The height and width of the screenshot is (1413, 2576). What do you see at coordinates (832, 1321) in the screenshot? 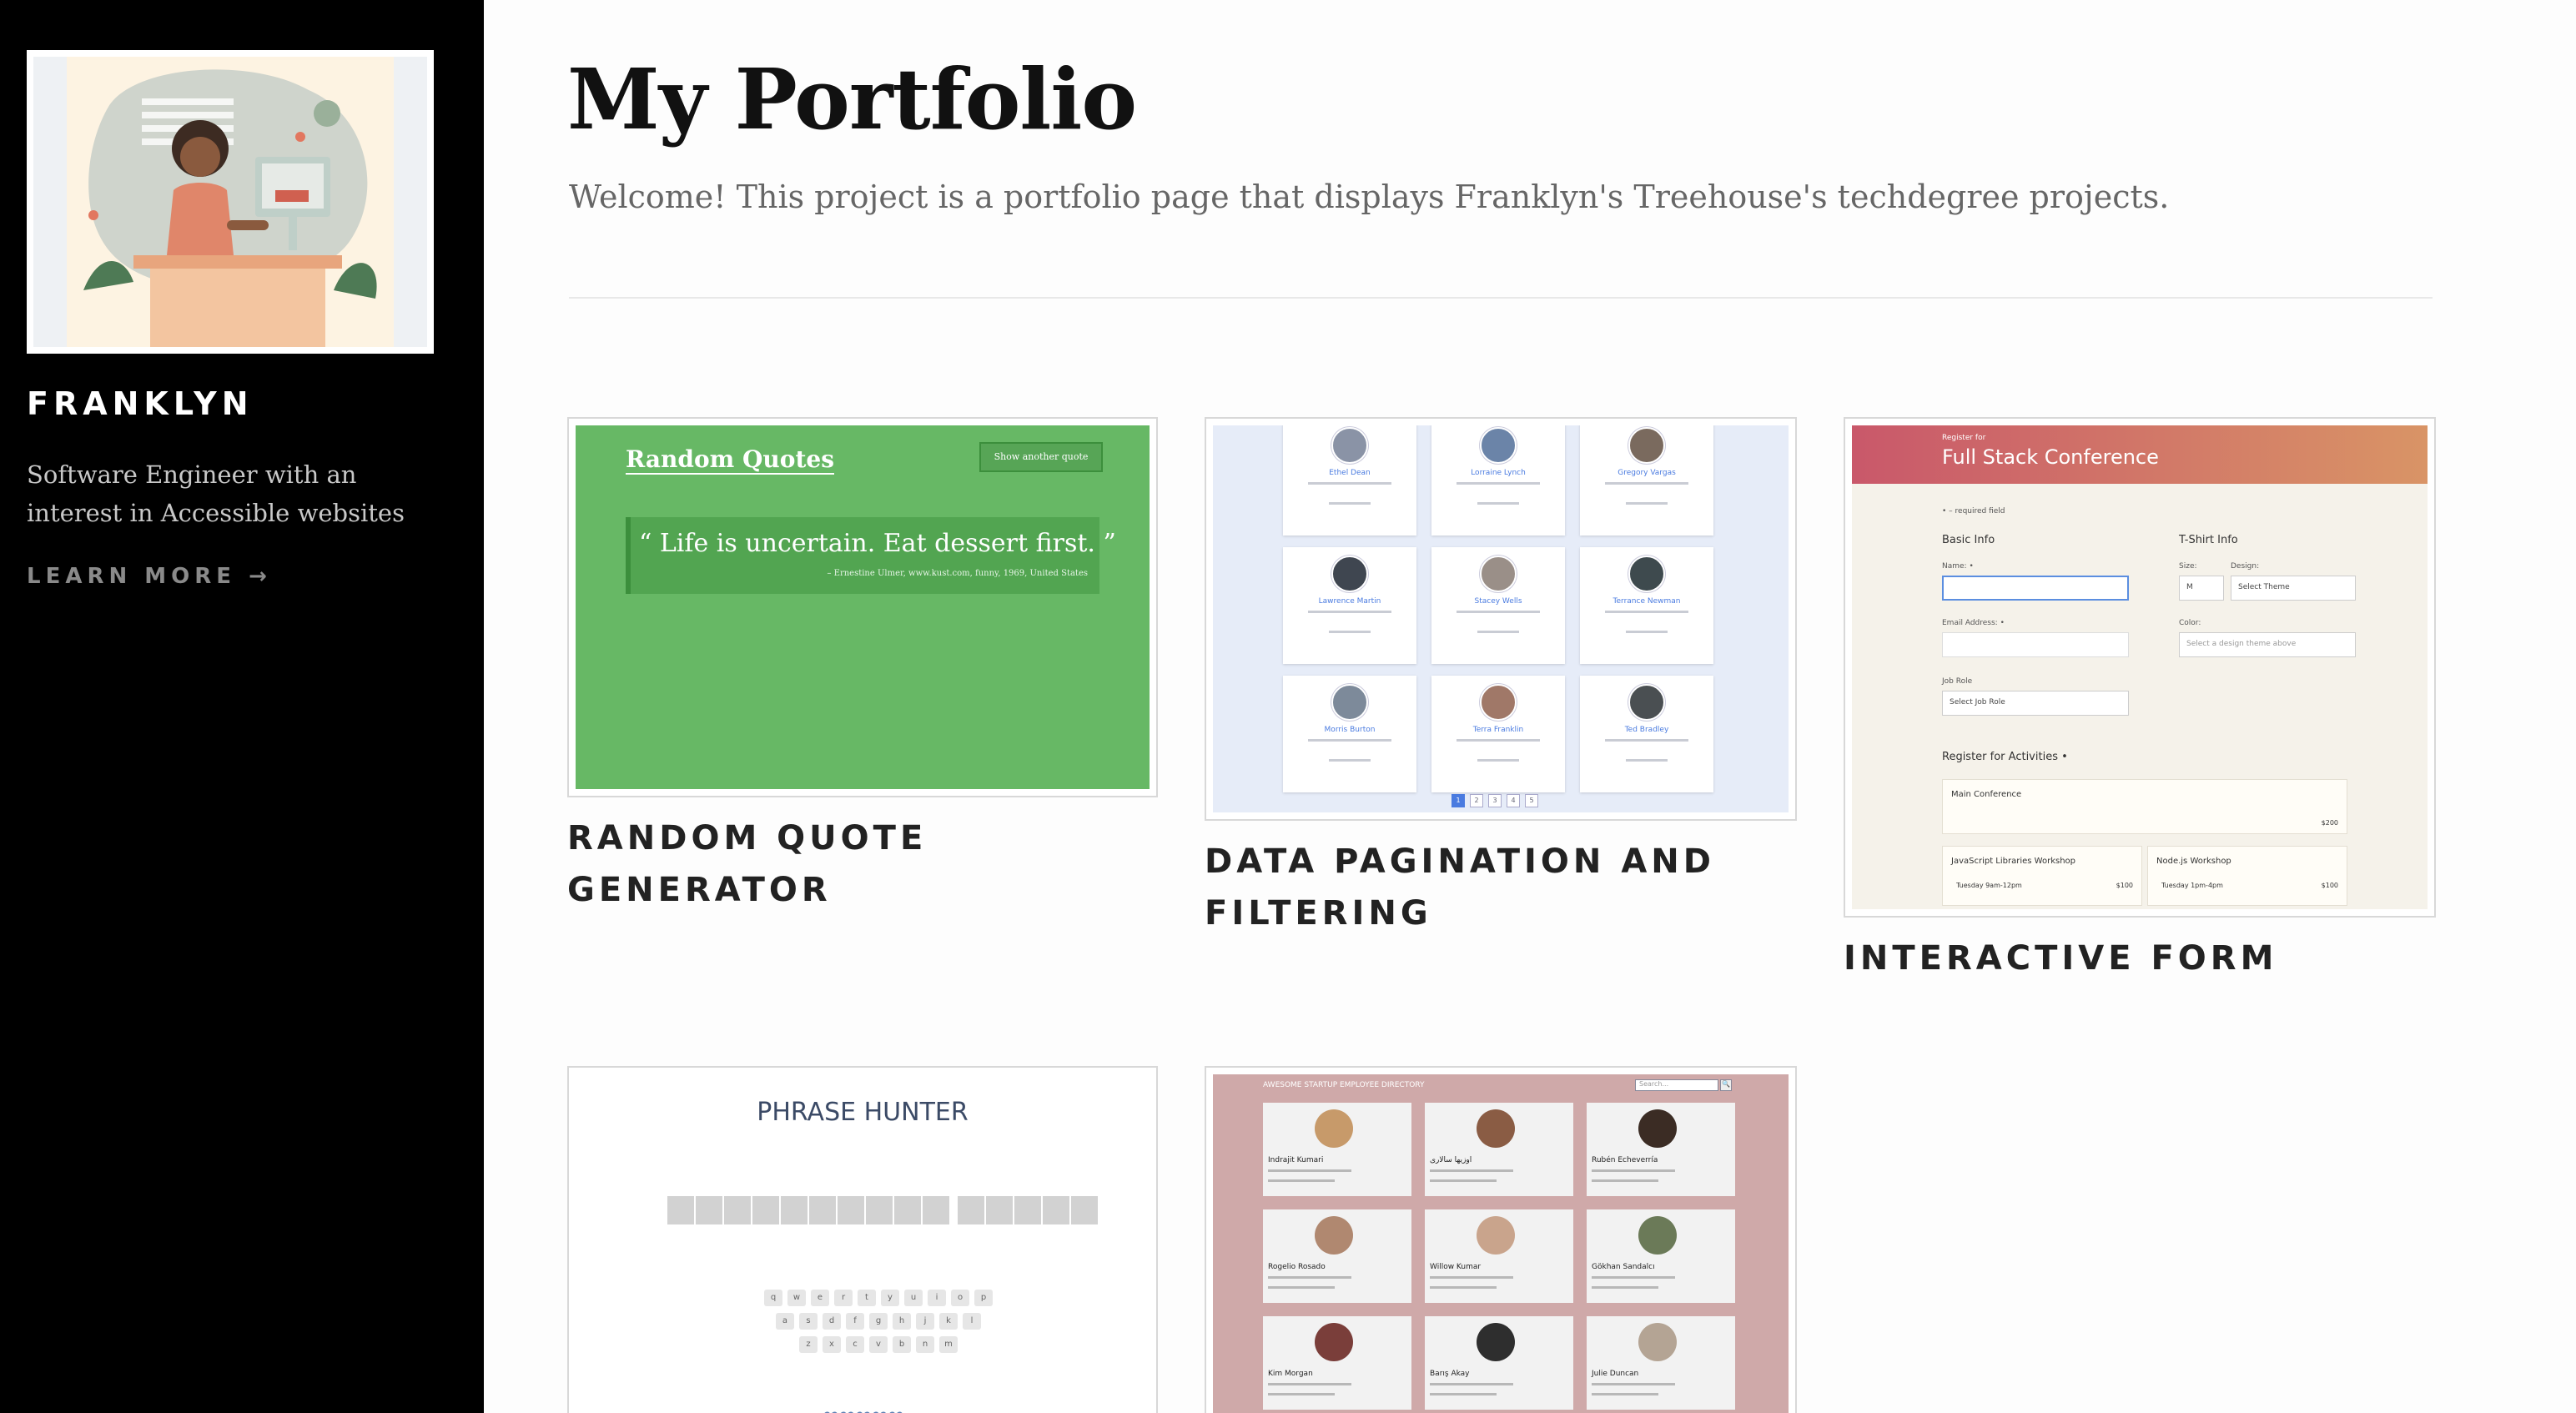
I see `keyboard-key: d` at bounding box center [832, 1321].